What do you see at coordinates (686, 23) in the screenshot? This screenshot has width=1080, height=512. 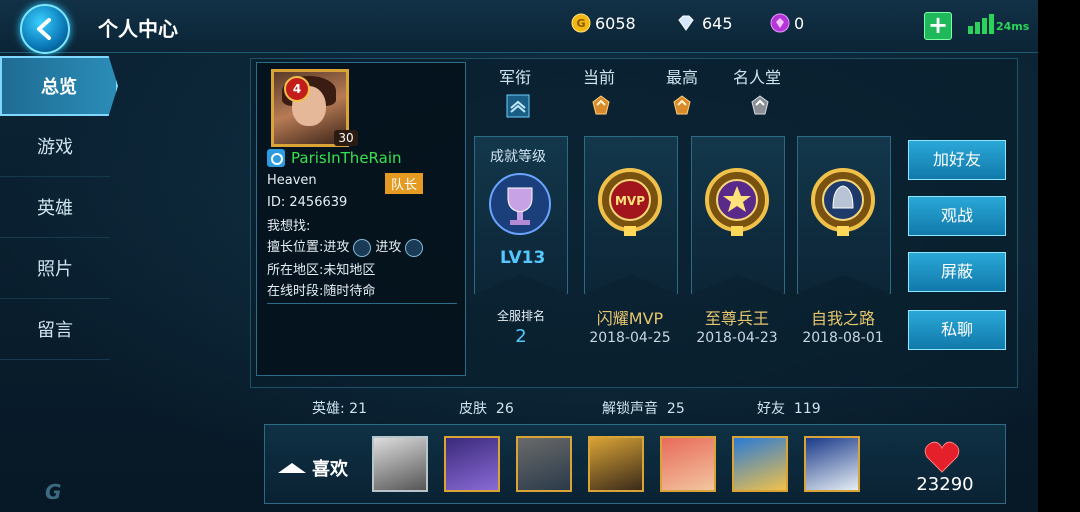 I see `diamond-icon` at bounding box center [686, 23].